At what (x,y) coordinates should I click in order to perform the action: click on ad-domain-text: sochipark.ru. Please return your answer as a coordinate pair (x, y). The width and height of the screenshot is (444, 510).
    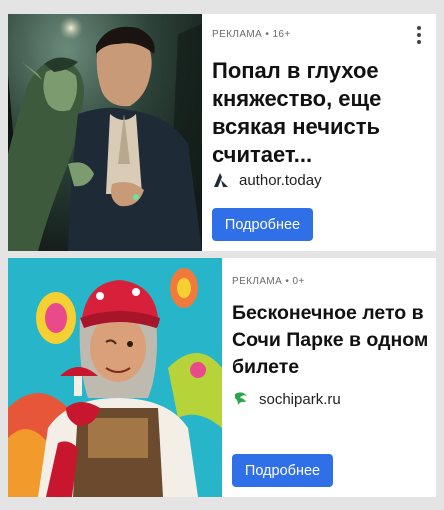
    Looking at the image, I should click on (300, 399).